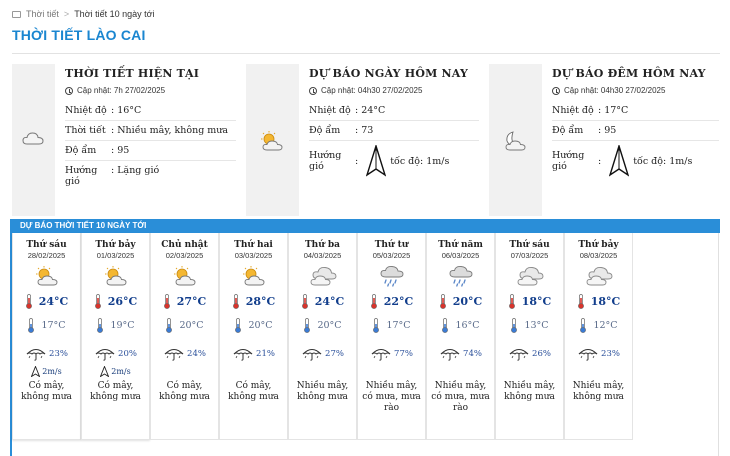 The width and height of the screenshot is (730, 456). Describe the element at coordinates (46, 245) in the screenshot. I see `day-name: Thứ sáu` at that location.